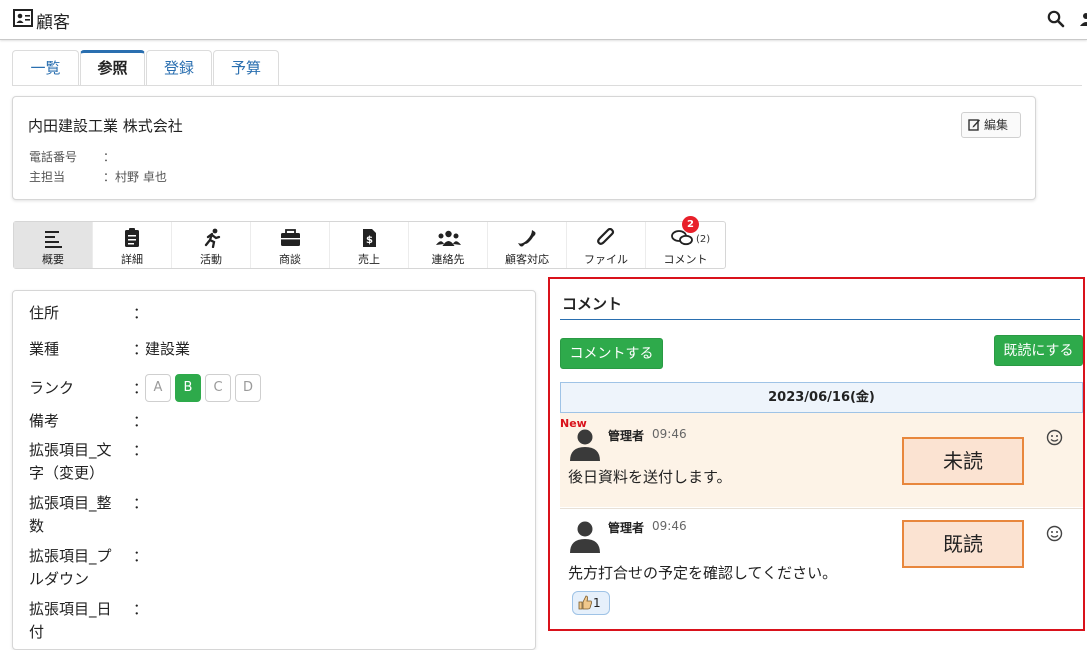  I want to click on tab-list: 一覧, so click(45, 68).